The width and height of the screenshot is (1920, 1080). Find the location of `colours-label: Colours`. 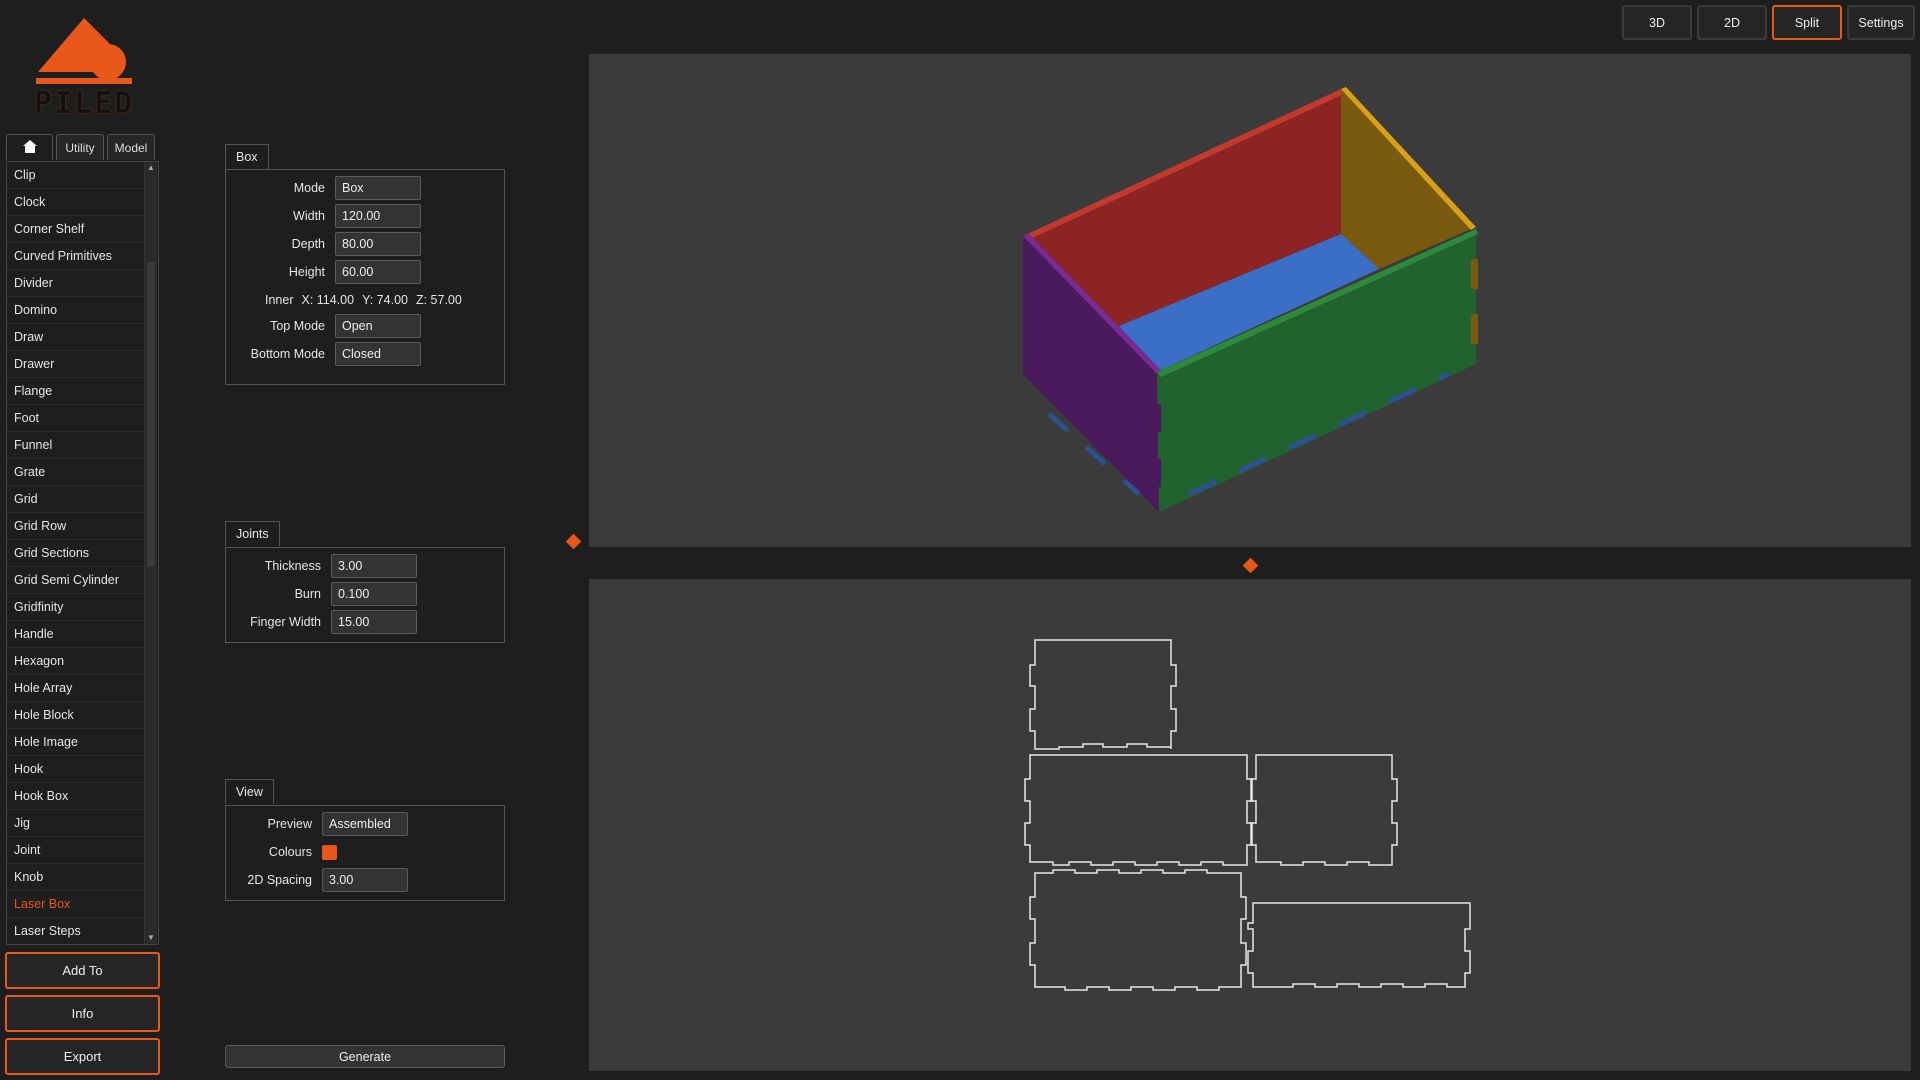

colours-label: Colours is located at coordinates (290, 852).